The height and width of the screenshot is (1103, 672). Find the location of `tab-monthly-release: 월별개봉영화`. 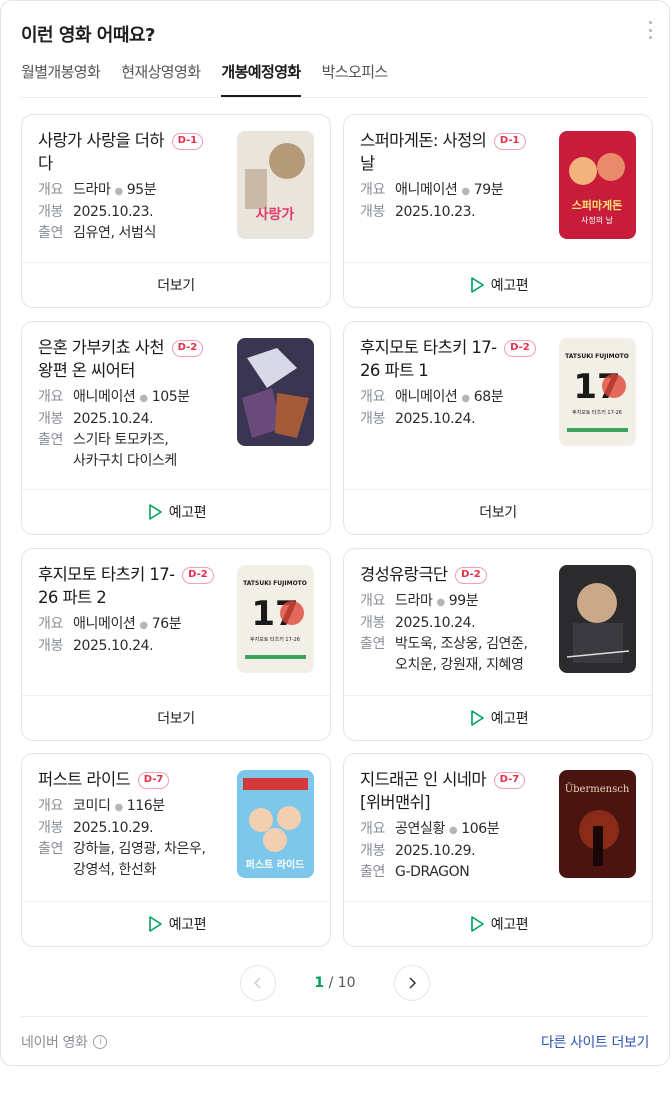

tab-monthly-release: 월별개봉영화 is located at coordinates (61, 79).